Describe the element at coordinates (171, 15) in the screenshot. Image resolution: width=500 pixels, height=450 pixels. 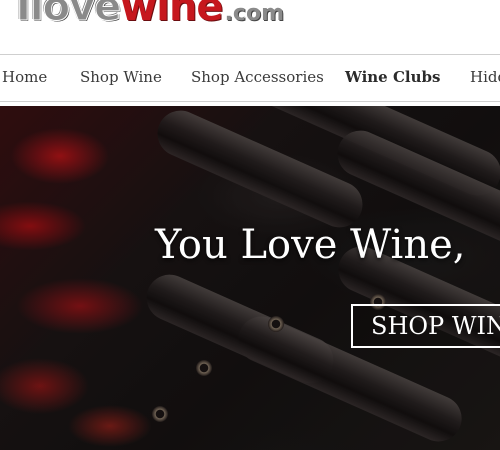
I see `logo-text-wine: wine` at that location.